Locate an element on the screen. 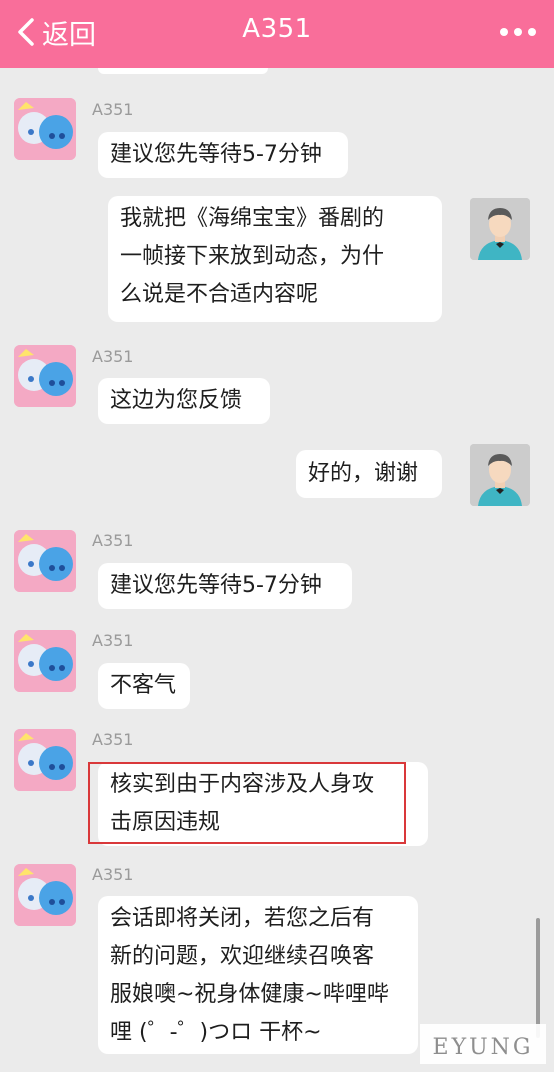  message-line: 不客气 is located at coordinates (143, 685).